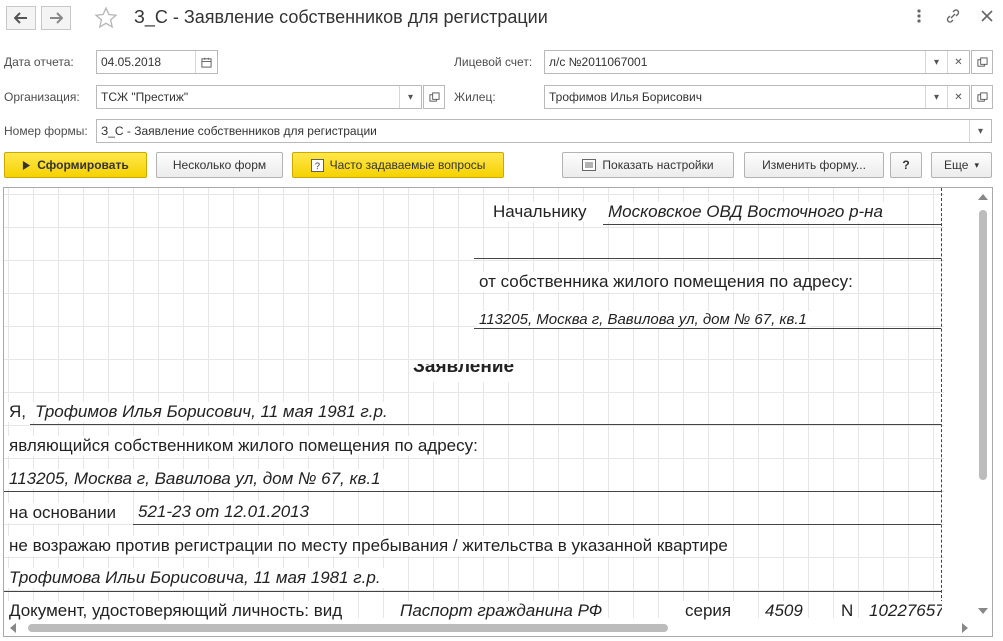  Describe the element at coordinates (904, 611) in the screenshot. I see `number-value: 10227657` at that location.